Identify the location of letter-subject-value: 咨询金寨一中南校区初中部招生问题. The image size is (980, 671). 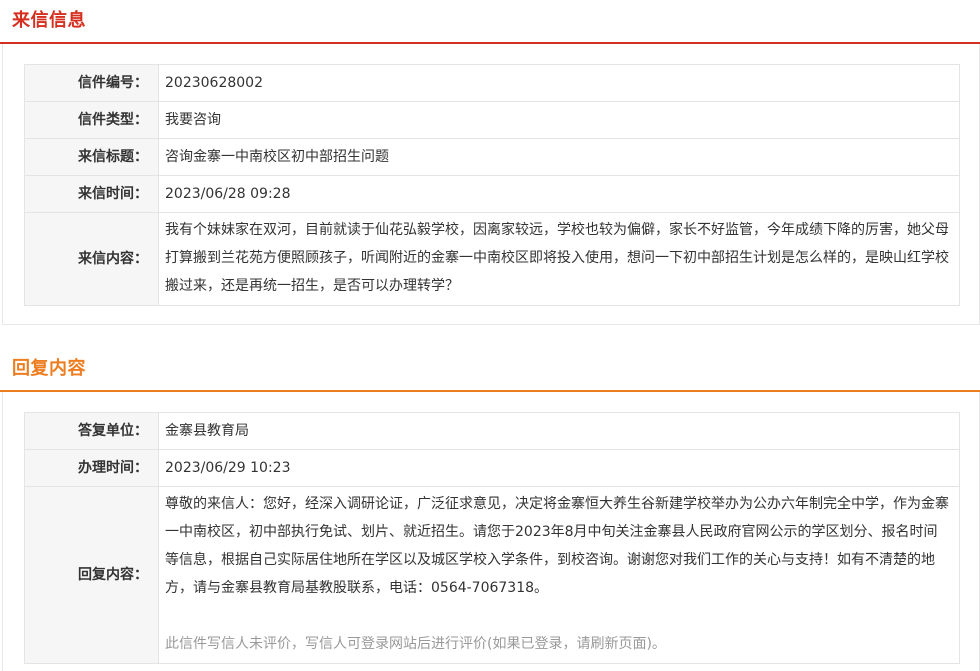
(559, 157).